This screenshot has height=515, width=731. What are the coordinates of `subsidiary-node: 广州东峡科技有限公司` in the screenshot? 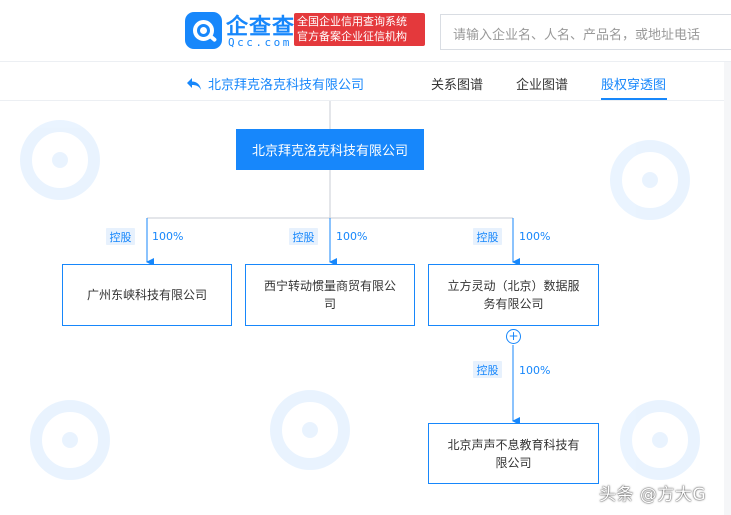 It's located at (147, 295).